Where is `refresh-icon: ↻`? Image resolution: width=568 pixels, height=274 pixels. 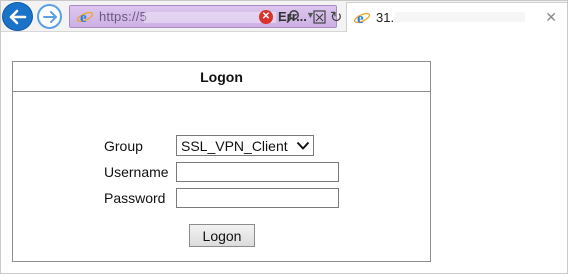 refresh-icon: ↻ is located at coordinates (336, 17).